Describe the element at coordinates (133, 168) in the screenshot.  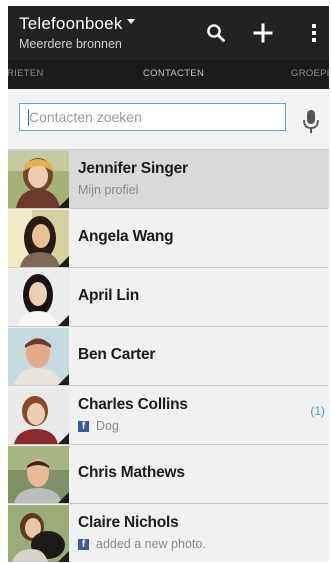
I see `contact-name: Jennifer Singer` at that location.